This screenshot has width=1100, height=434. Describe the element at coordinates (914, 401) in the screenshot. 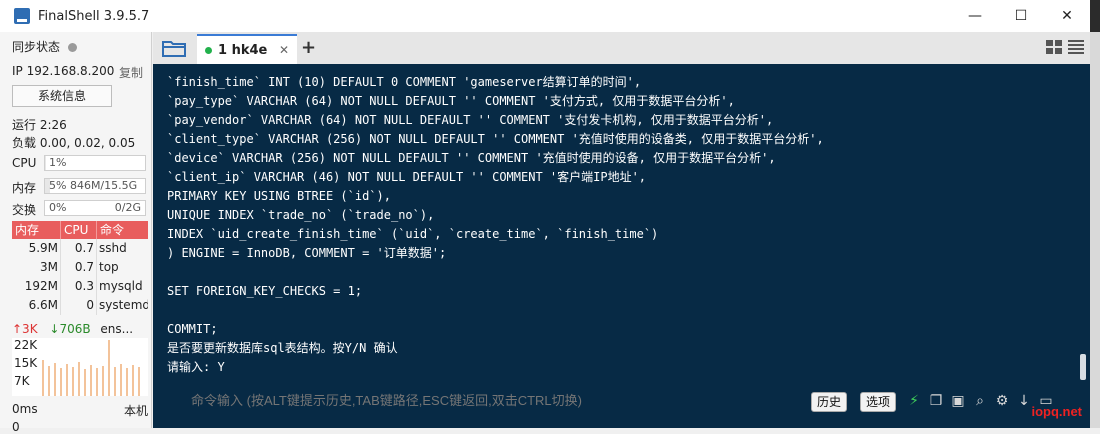

I see `lightning-icon: ⚡` at that location.